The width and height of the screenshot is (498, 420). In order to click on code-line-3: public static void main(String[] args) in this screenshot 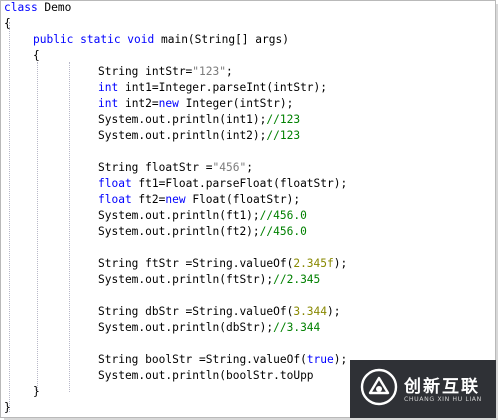, I will do `click(161, 40)`.